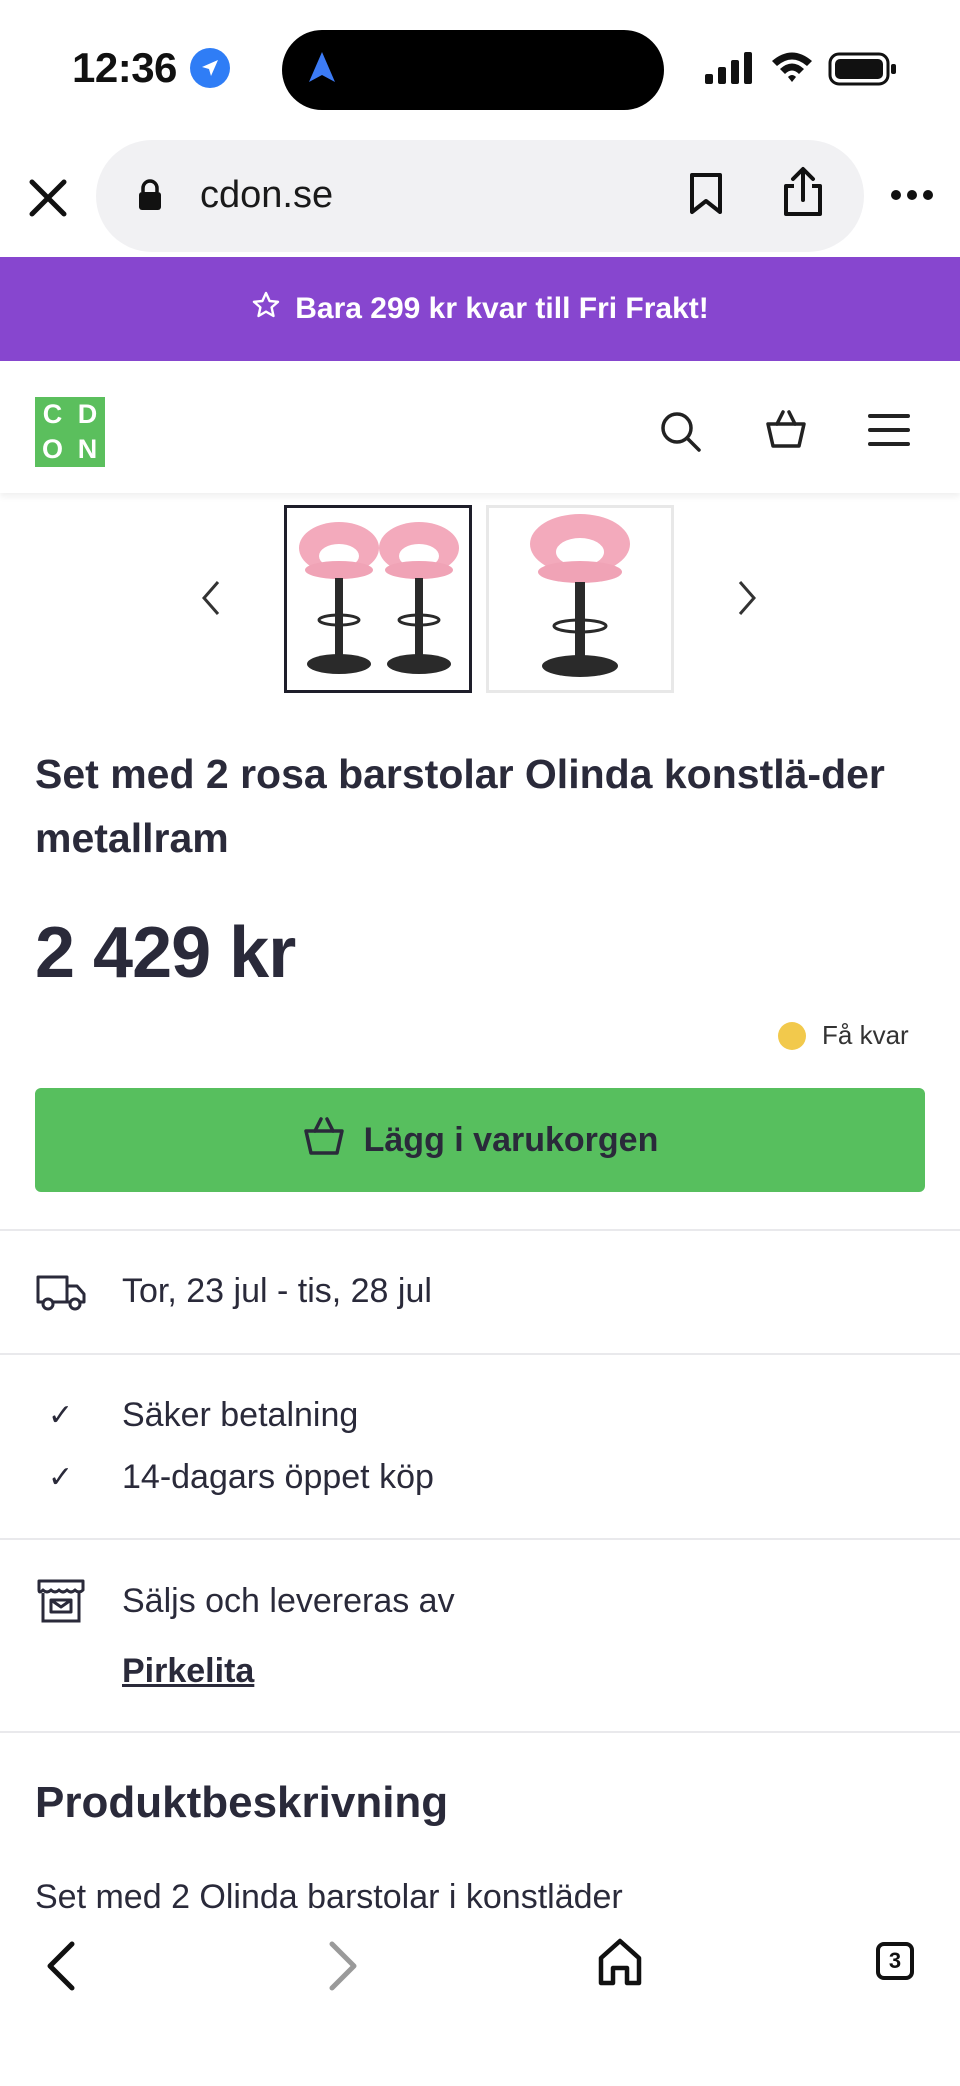 The height and width of the screenshot is (2086, 960). I want to click on free-shipping-banner: Bara 299 kr kvar till Fri Frakt!, so click(480, 309).